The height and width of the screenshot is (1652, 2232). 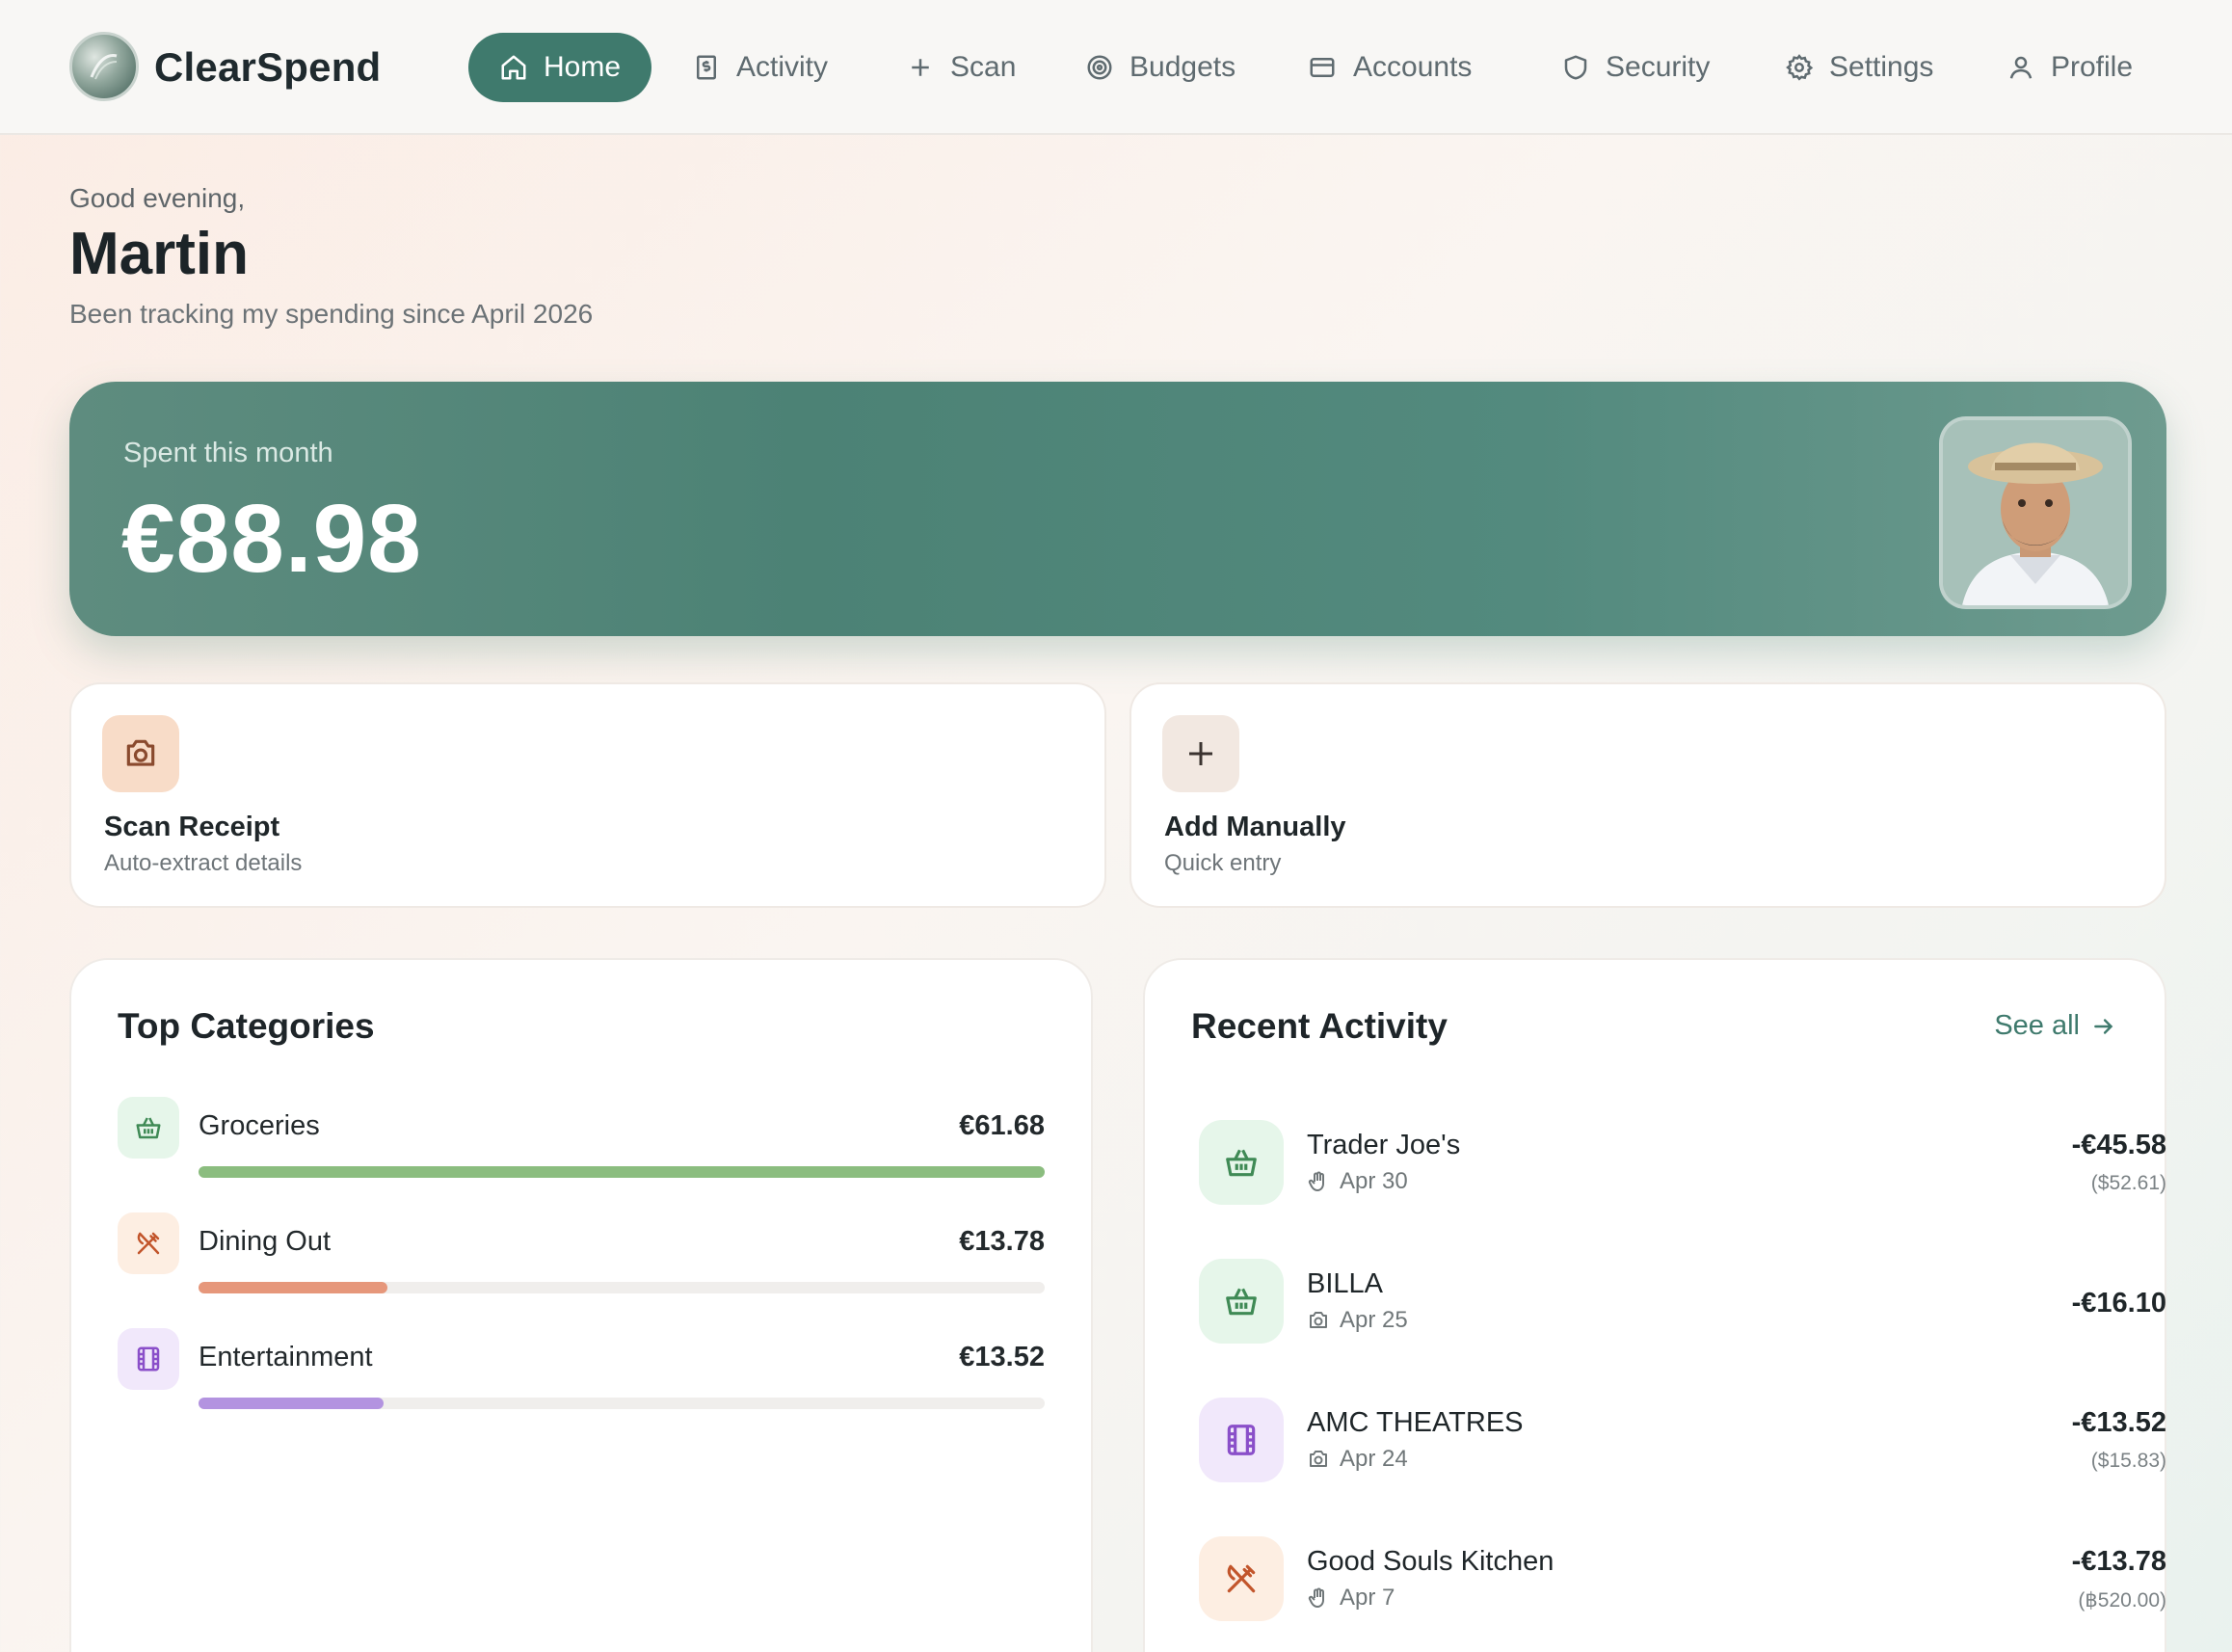 What do you see at coordinates (2118, 1304) in the screenshot?
I see `transaction-amount: -€16.10` at bounding box center [2118, 1304].